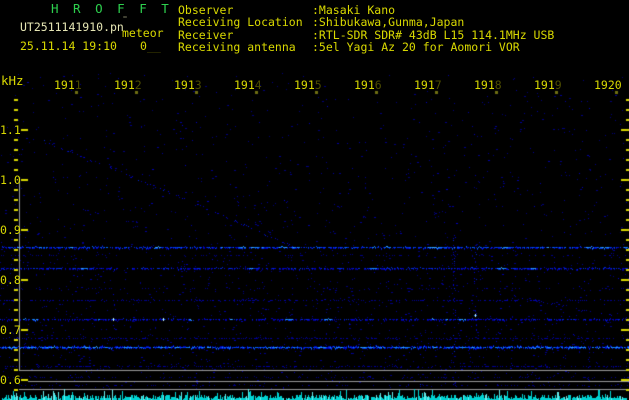 The height and width of the screenshot is (400, 629). I want to click on meta-value: :Shibukawa,Gunma,Japan, so click(388, 22).